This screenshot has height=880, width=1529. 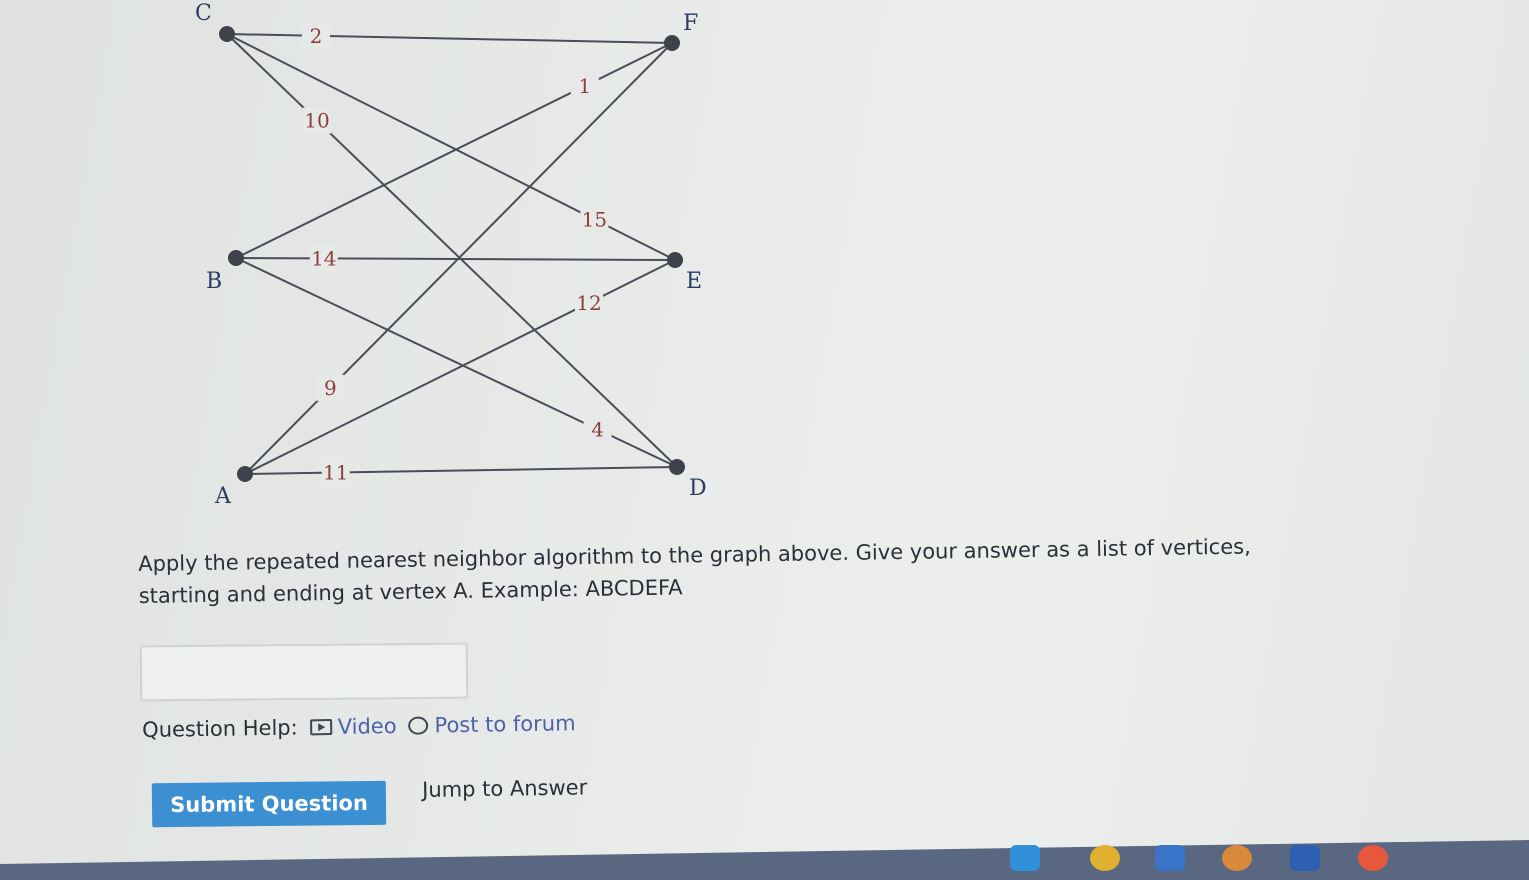 I want to click on video-link: Video, so click(x=353, y=726).